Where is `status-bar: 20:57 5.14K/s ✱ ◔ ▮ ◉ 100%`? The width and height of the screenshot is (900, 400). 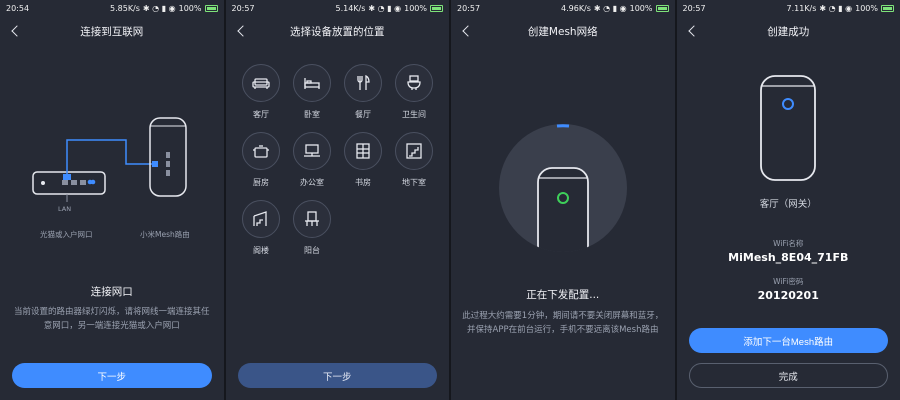
status-bar: 20:57 5.14K/s ✱ ◔ ▮ ◉ 100% is located at coordinates (338, 8).